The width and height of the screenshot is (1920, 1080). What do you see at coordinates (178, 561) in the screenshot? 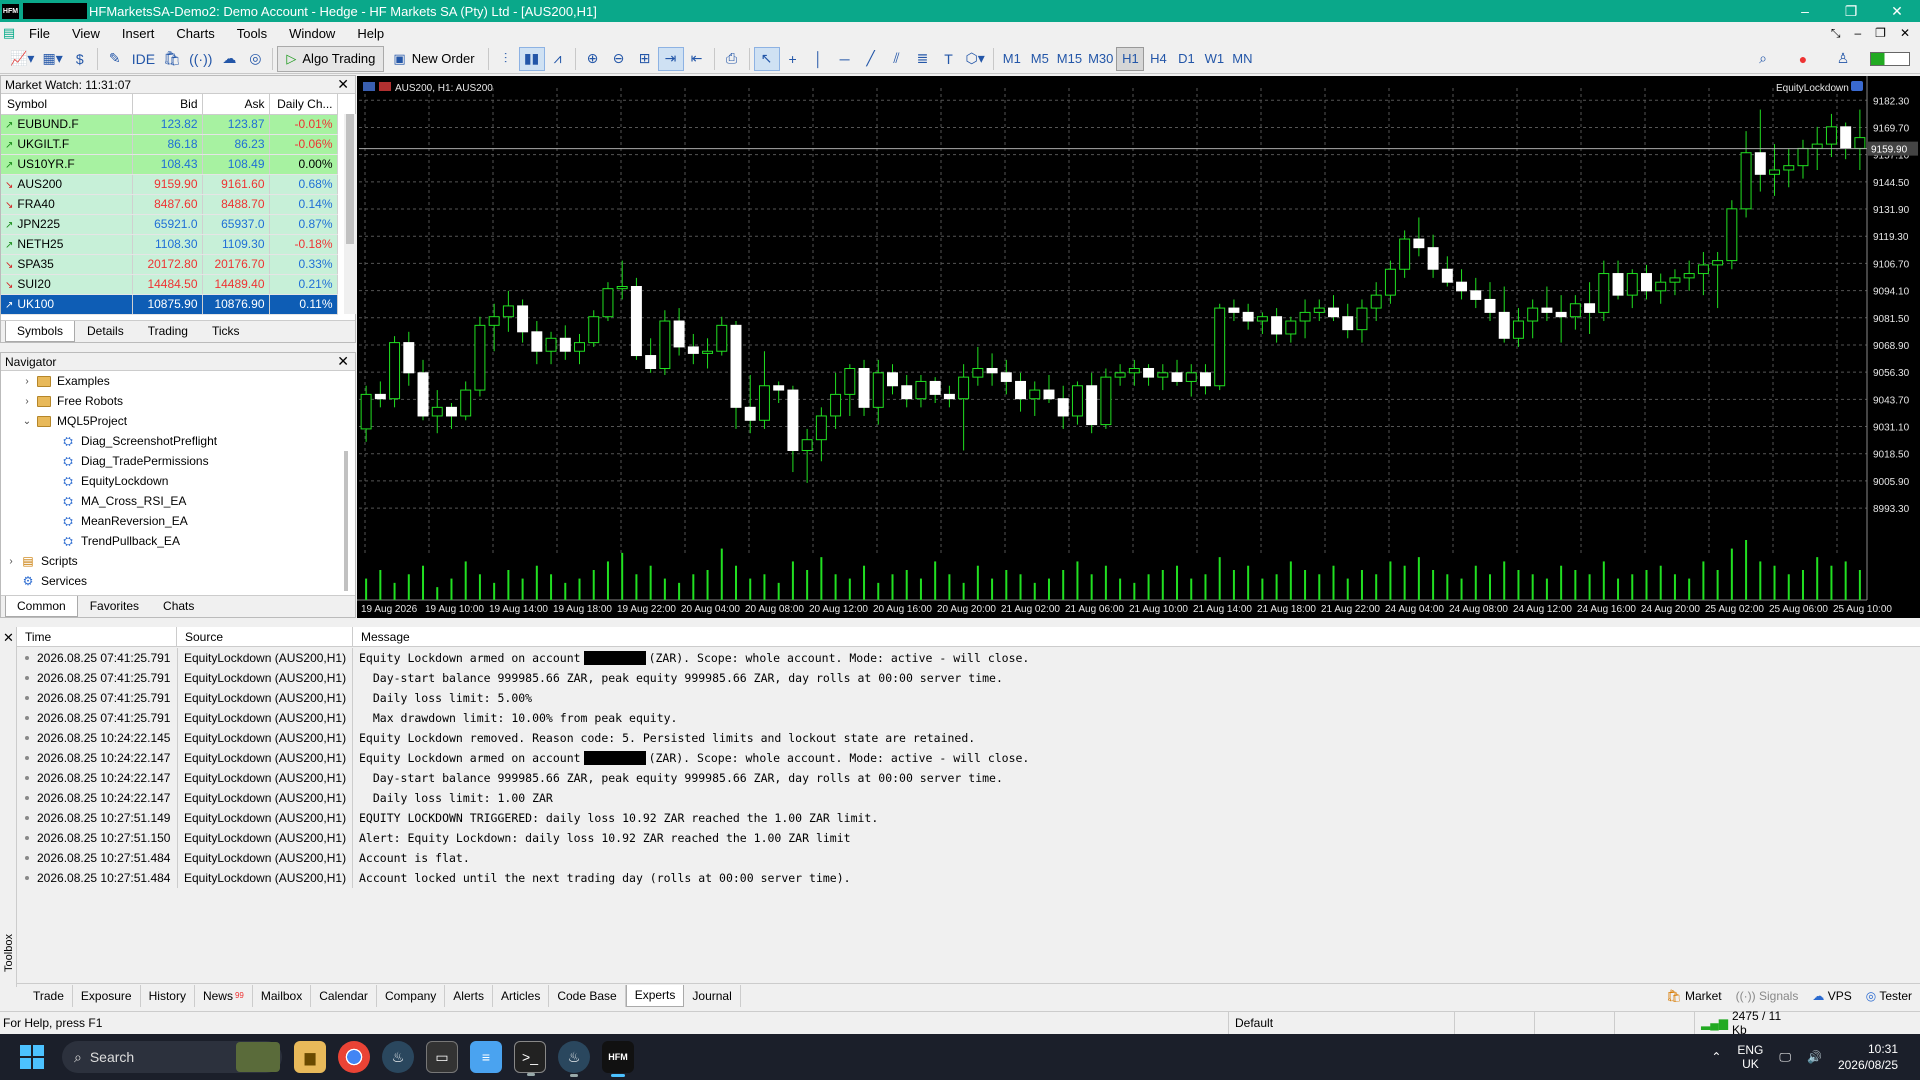
I see `navigator-item: › ▤ Scripts` at bounding box center [178, 561].